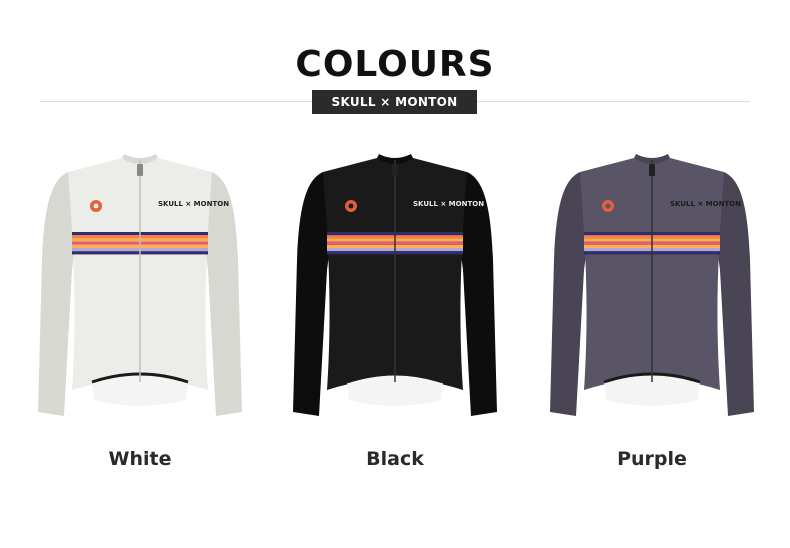  I want to click on colour-label: White, so click(140, 459).